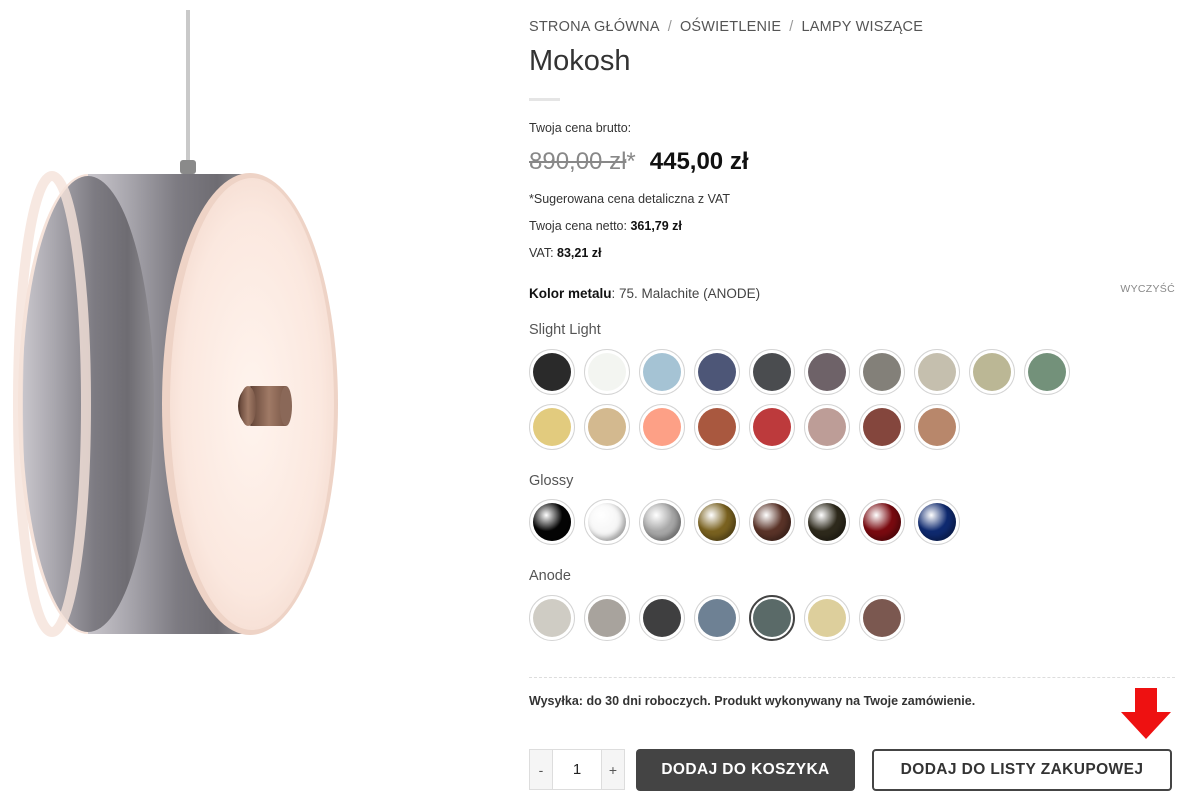  Describe the element at coordinates (639, 162) in the screenshot. I see `price-row: 890,00 zł * 445,00 zł` at that location.